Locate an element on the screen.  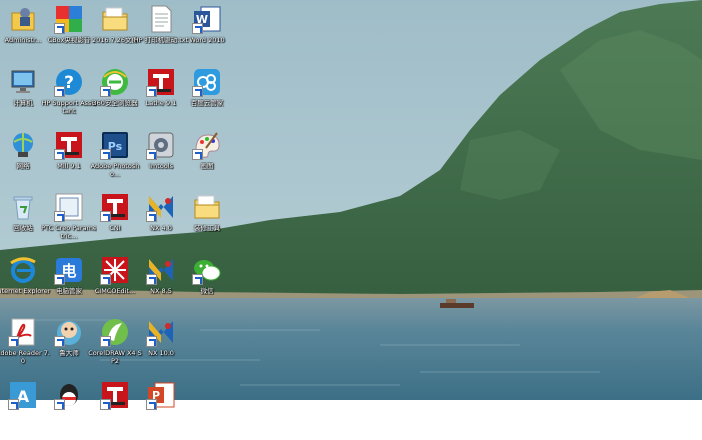
qq-icon is located at coordinates (69, 395).